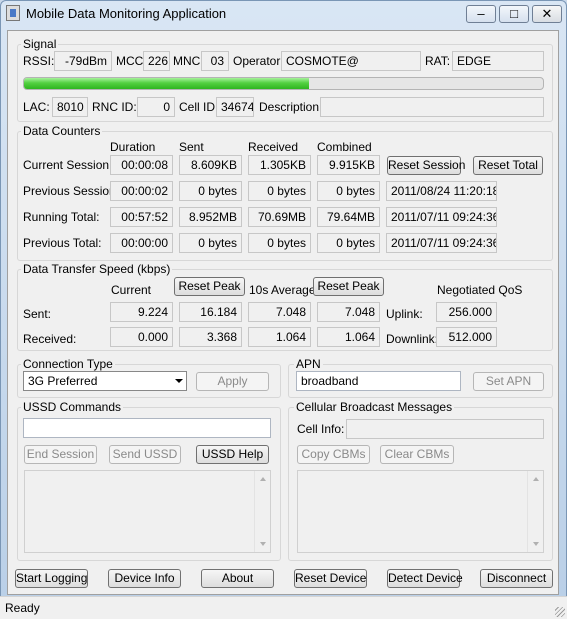 This screenshot has height=619, width=567. What do you see at coordinates (279, 217) in the screenshot?
I see `running-total-received: 70.69MB` at bounding box center [279, 217].